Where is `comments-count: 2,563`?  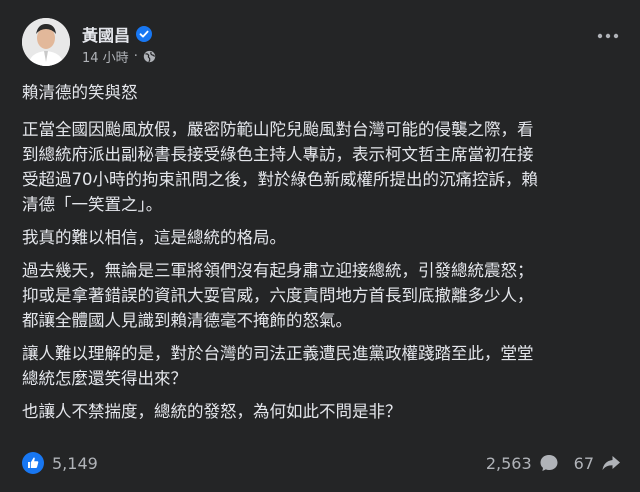
comments-count: 2,563 is located at coordinates (508, 463).